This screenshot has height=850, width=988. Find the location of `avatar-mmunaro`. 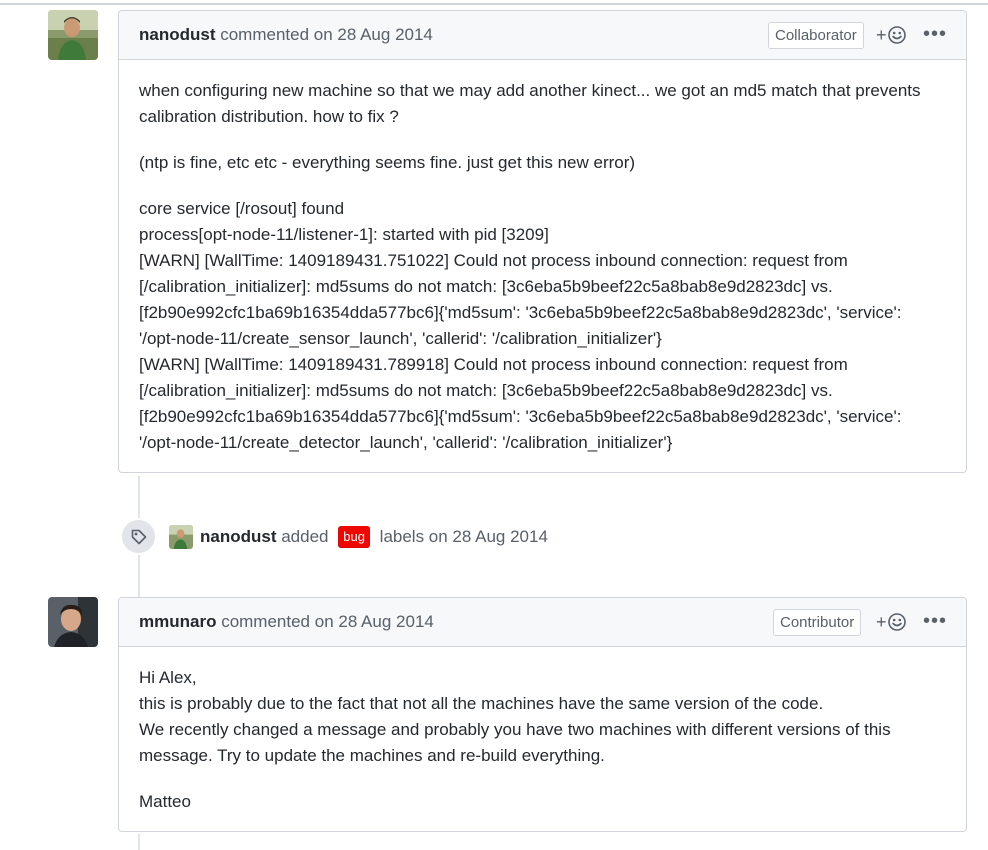

avatar-mmunaro is located at coordinates (73, 622).